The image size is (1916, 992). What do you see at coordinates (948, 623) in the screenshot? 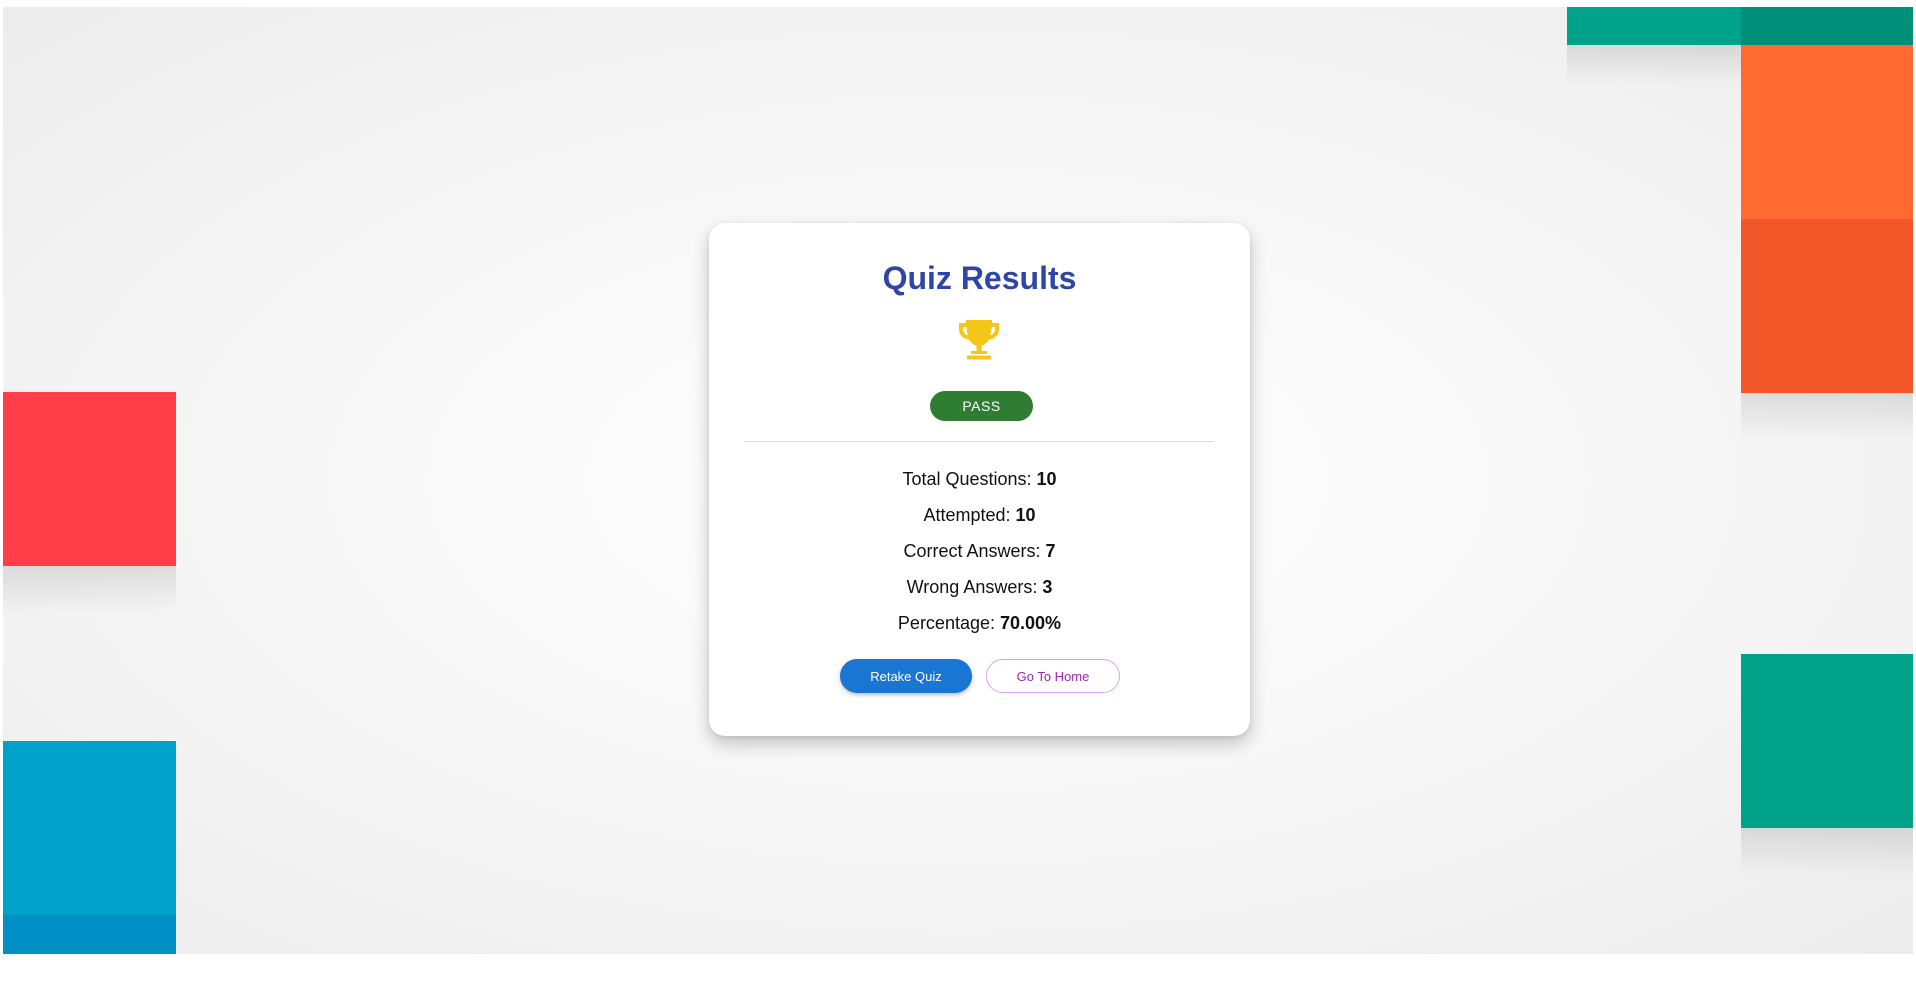
I see `stat-label: Percentage:` at bounding box center [948, 623].